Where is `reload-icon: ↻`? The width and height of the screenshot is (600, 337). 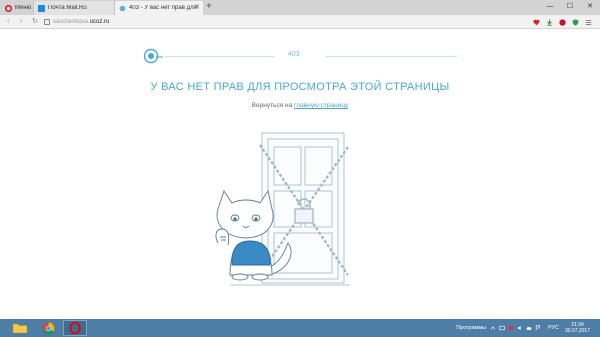 reload-icon: ↻ is located at coordinates (35, 22).